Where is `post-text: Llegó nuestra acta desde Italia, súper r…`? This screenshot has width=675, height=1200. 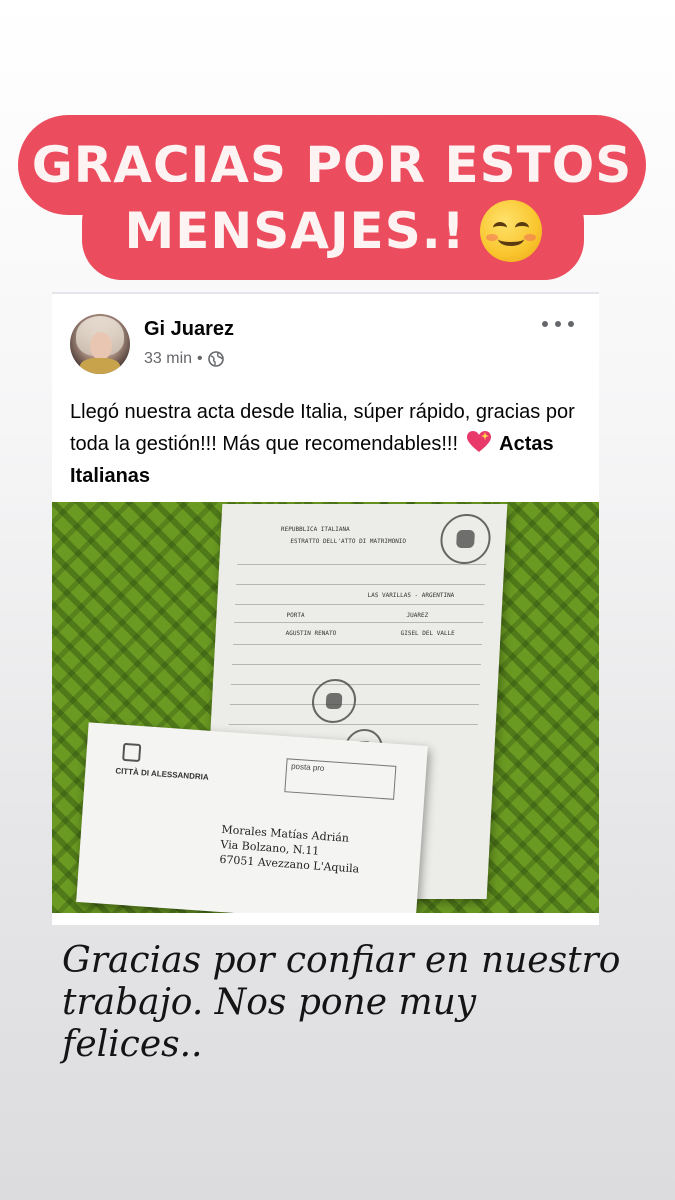 post-text: Llegó nuestra acta desde Italia, súper r… is located at coordinates (327, 444).